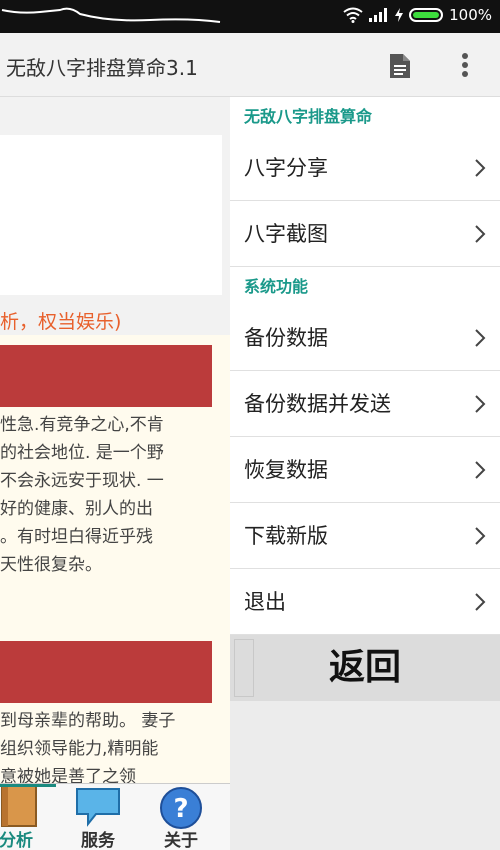 Image resolution: width=500 pixels, height=850 pixels. I want to click on drawer-section-header: 系统功能, so click(365, 286).